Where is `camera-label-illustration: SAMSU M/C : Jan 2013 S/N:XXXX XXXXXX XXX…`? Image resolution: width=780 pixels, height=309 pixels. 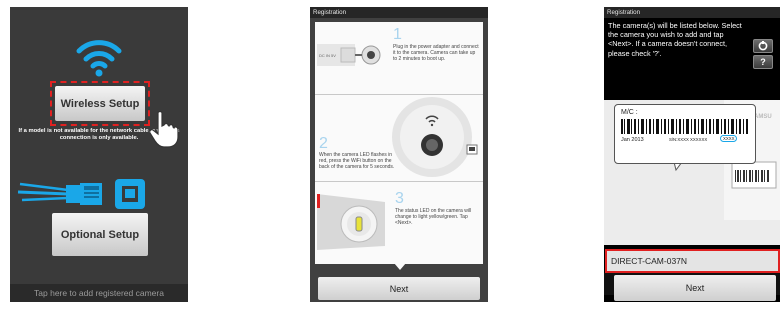
camera-label-illustration: SAMSU M/C : Jan 2013 S/N:XXXX XXXXXX XXX… is located at coordinates (692, 172).